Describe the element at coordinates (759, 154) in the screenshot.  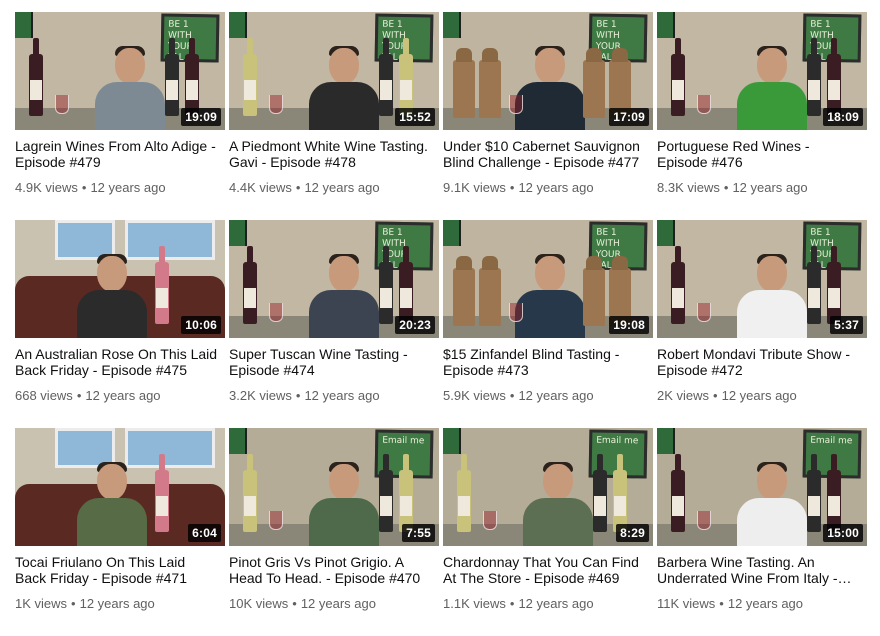
I see `video-title: Portuguese Red Wines - Episode #476` at that location.